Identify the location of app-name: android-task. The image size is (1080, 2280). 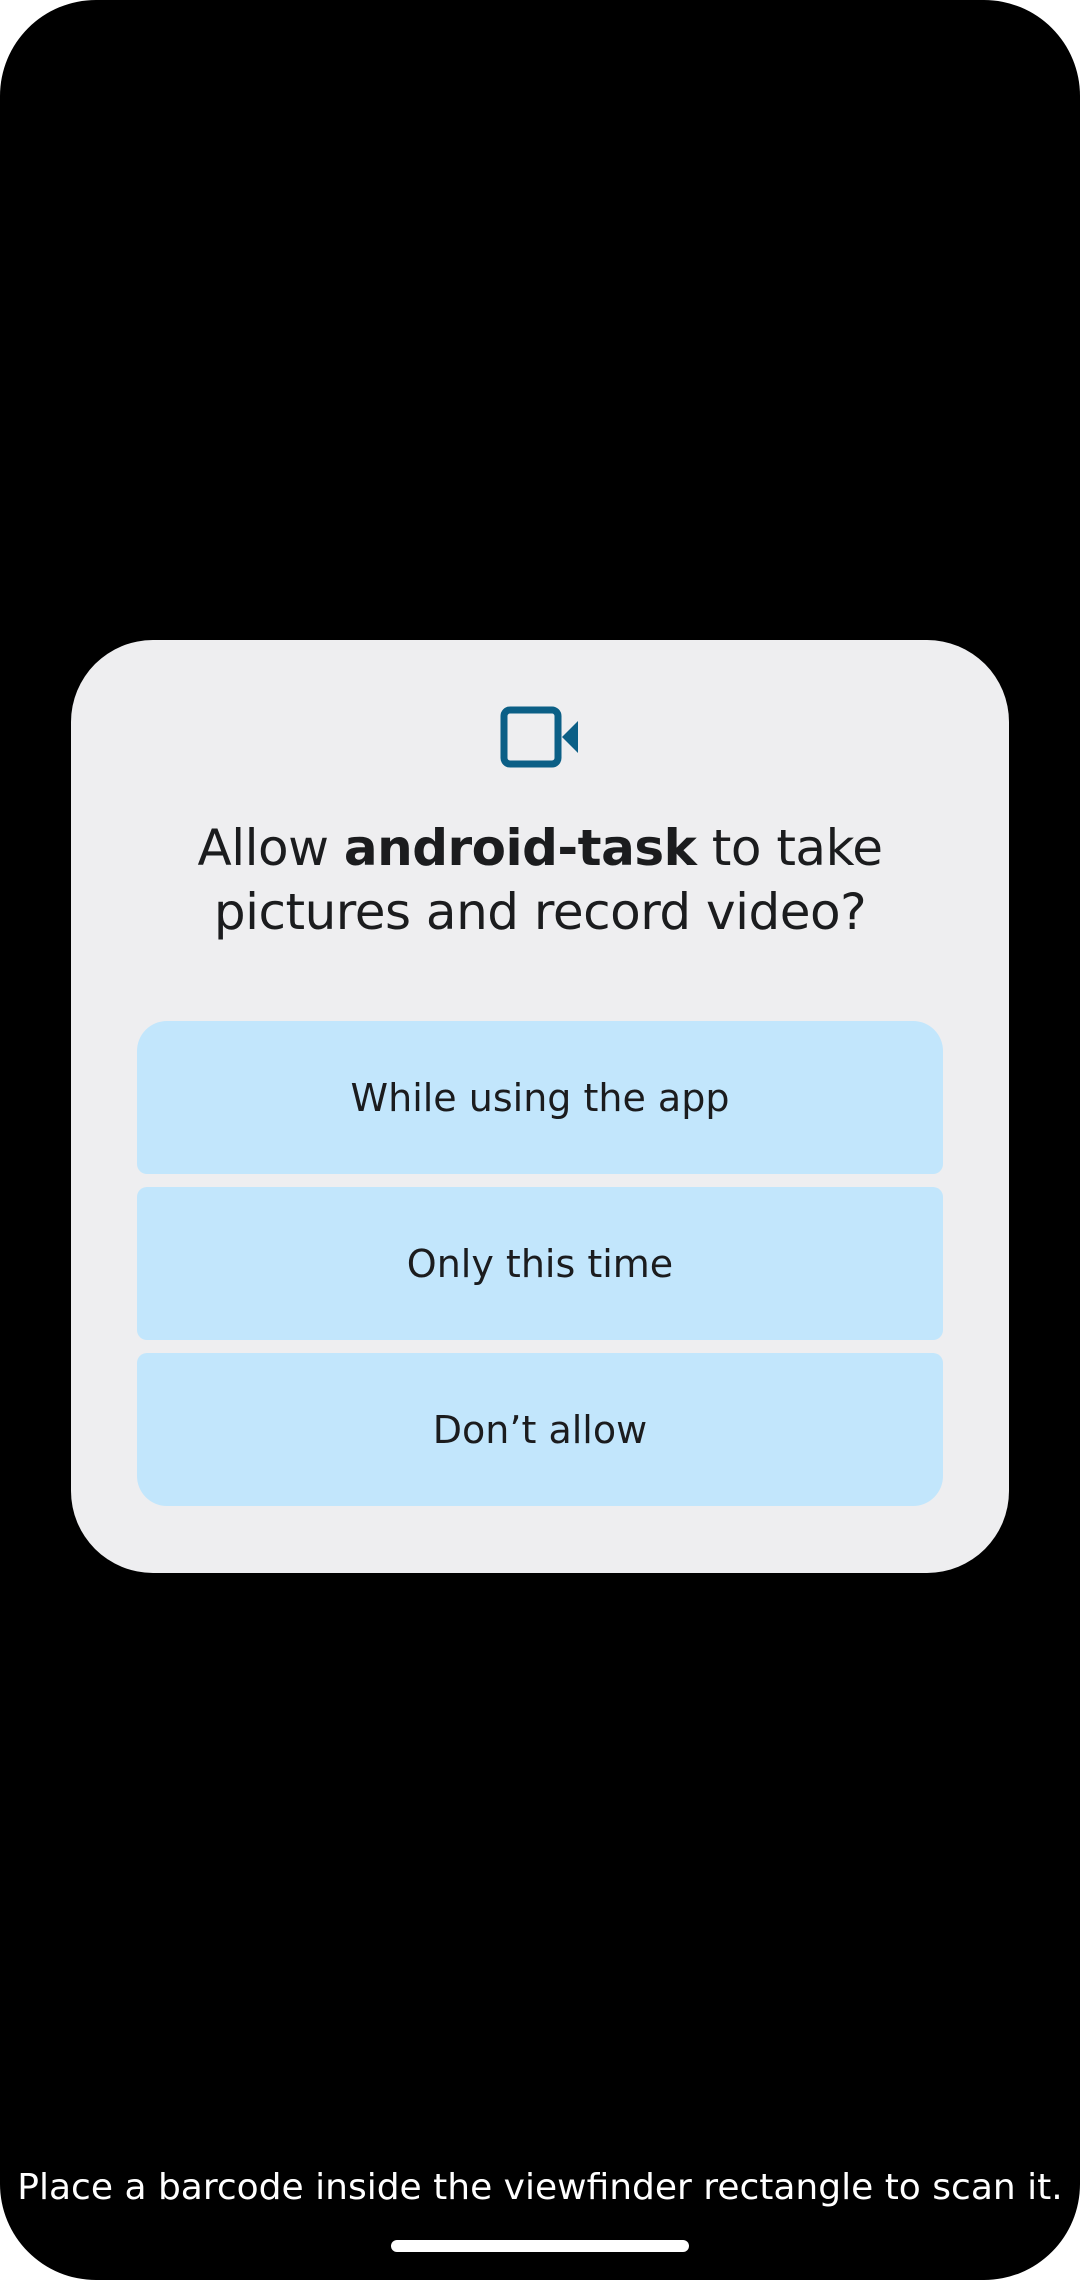
(520, 848).